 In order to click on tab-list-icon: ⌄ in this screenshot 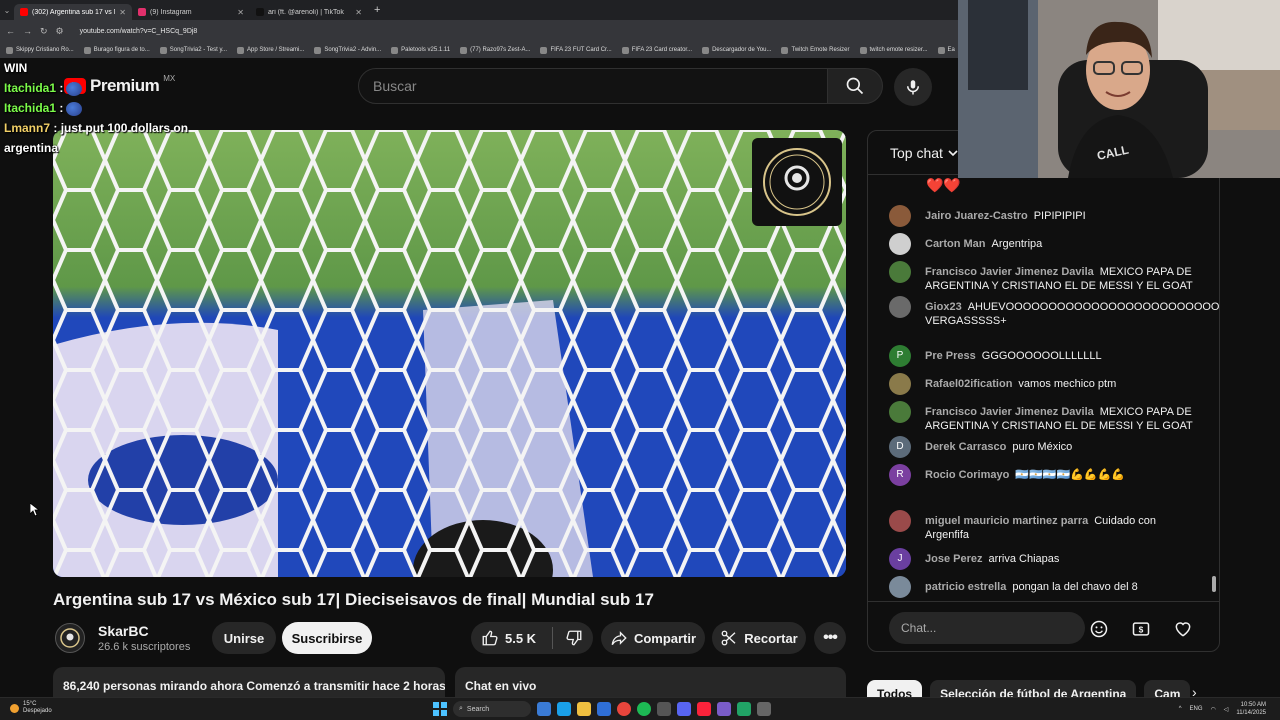, I will do `click(7, 10)`.